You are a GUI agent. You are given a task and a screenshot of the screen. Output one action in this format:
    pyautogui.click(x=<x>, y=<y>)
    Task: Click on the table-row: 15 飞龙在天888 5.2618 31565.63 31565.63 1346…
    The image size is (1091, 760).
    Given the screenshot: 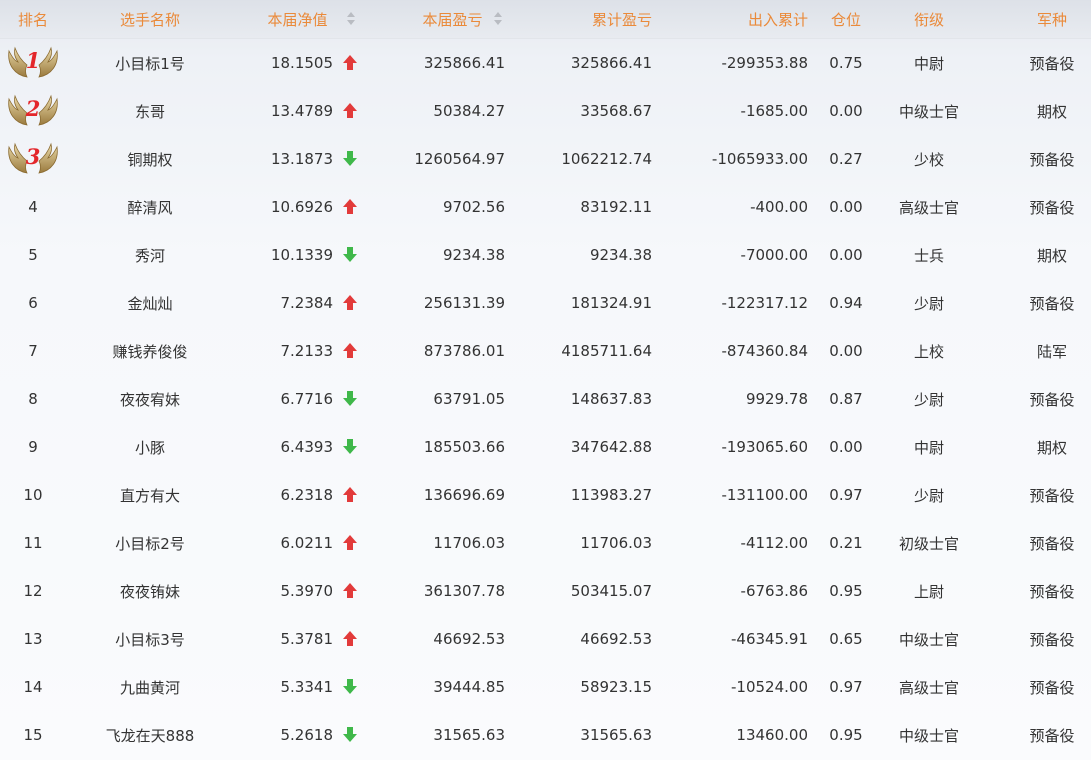 What is the action you would take?
    pyautogui.click(x=545, y=735)
    